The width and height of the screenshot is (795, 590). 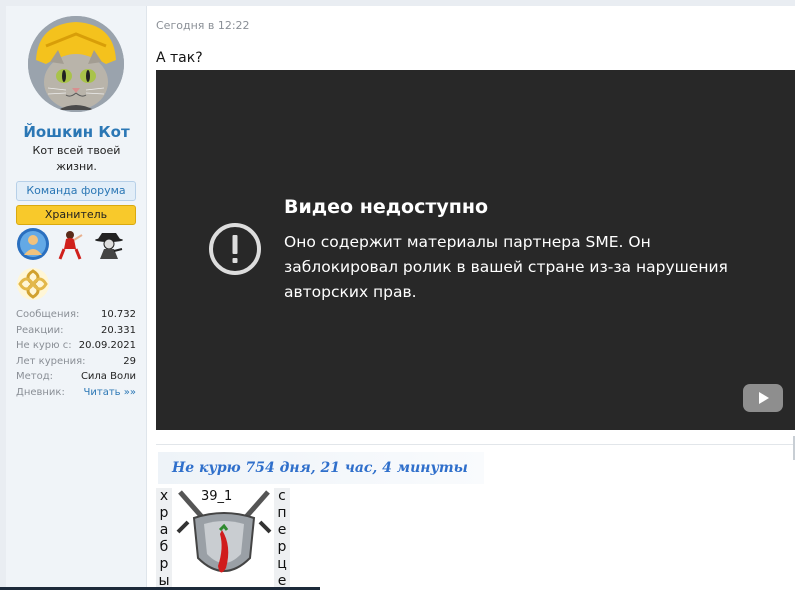 I want to click on blue-person-icon, so click(x=33, y=244).